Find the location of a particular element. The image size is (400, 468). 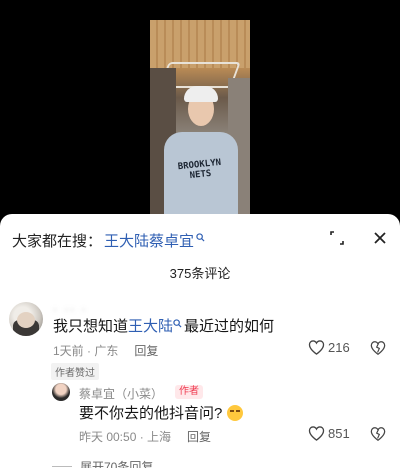

reply-time: 昨天 00:50 · 上海 is located at coordinates (125, 437).